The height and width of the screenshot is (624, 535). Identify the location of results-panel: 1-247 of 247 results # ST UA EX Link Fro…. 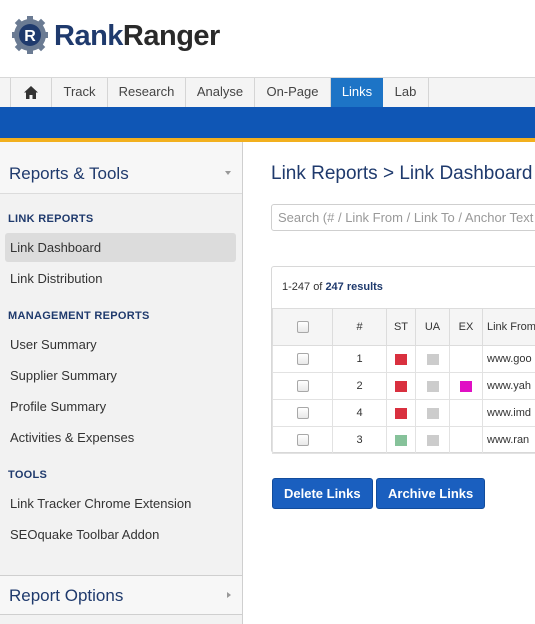
(403, 360).